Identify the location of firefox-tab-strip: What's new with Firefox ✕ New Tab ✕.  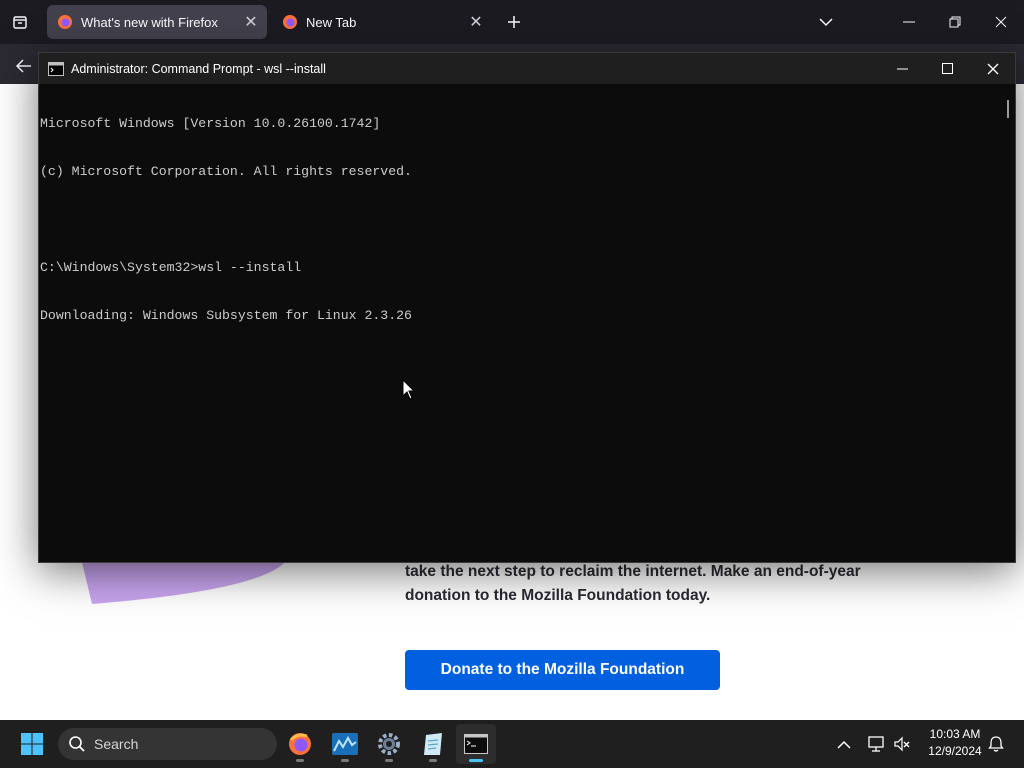
(512, 22).